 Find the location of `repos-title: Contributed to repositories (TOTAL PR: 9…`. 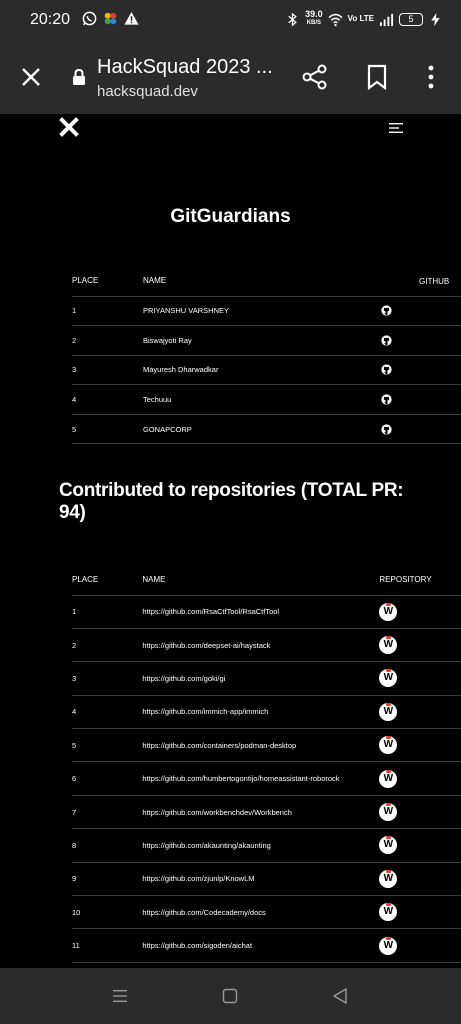

repos-title: Contributed to repositories (TOTAL PR: 9… is located at coordinates (231, 501).